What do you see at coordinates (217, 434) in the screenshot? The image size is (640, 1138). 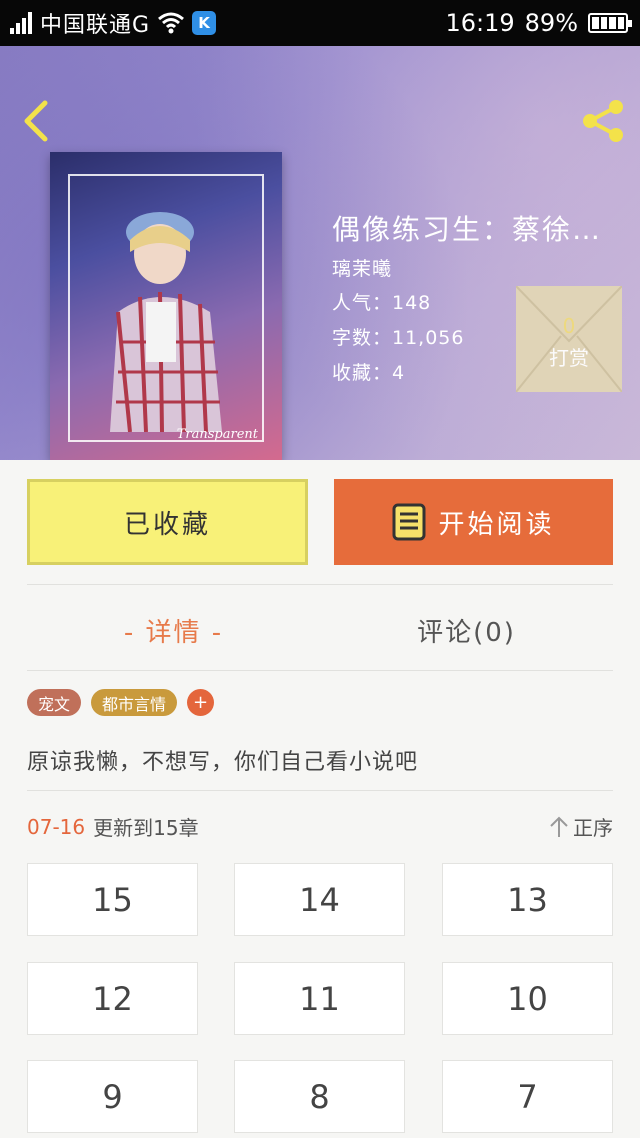 I see `cover-signature: Transparent` at bounding box center [217, 434].